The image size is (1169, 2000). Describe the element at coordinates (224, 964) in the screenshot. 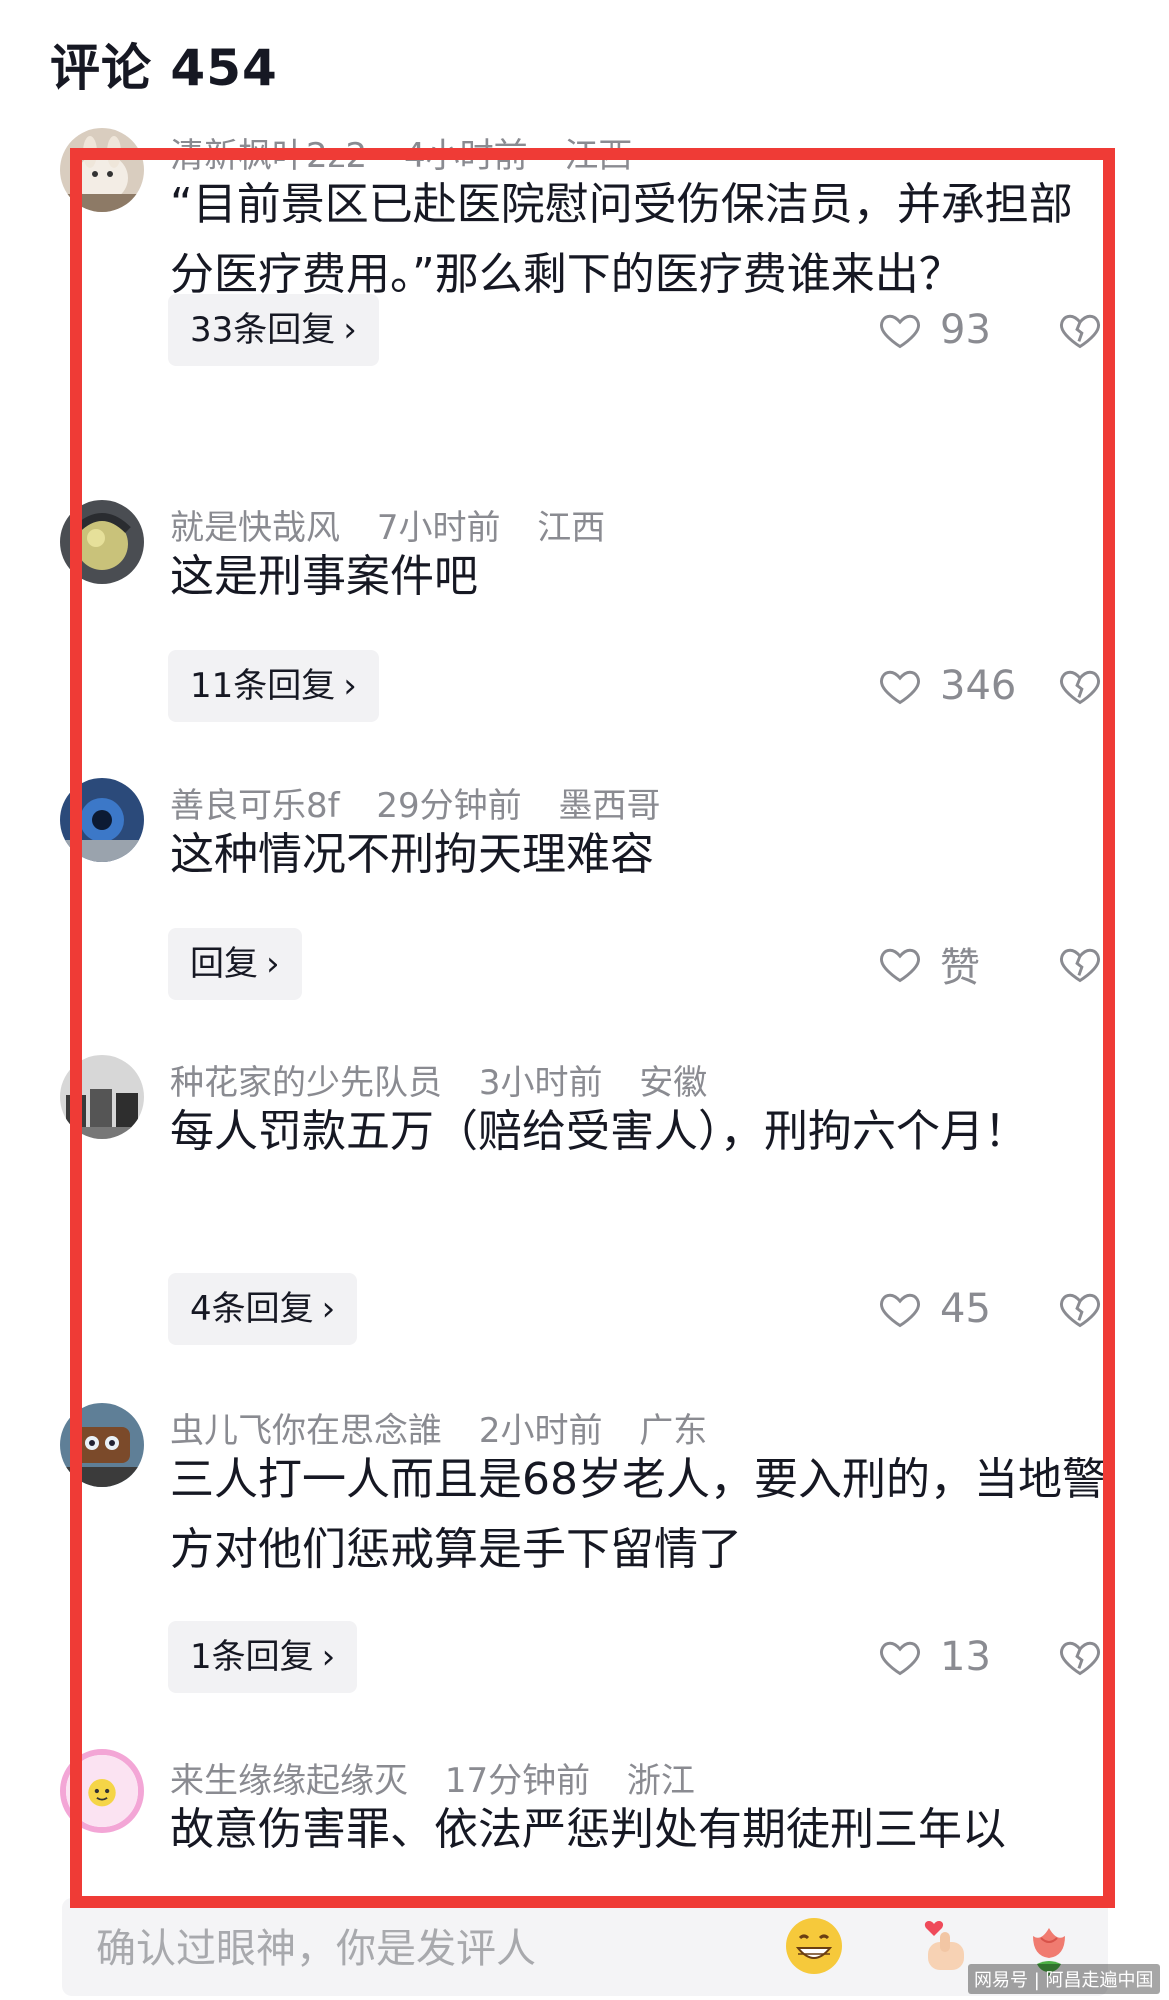

I see `reply-label: 回复` at that location.